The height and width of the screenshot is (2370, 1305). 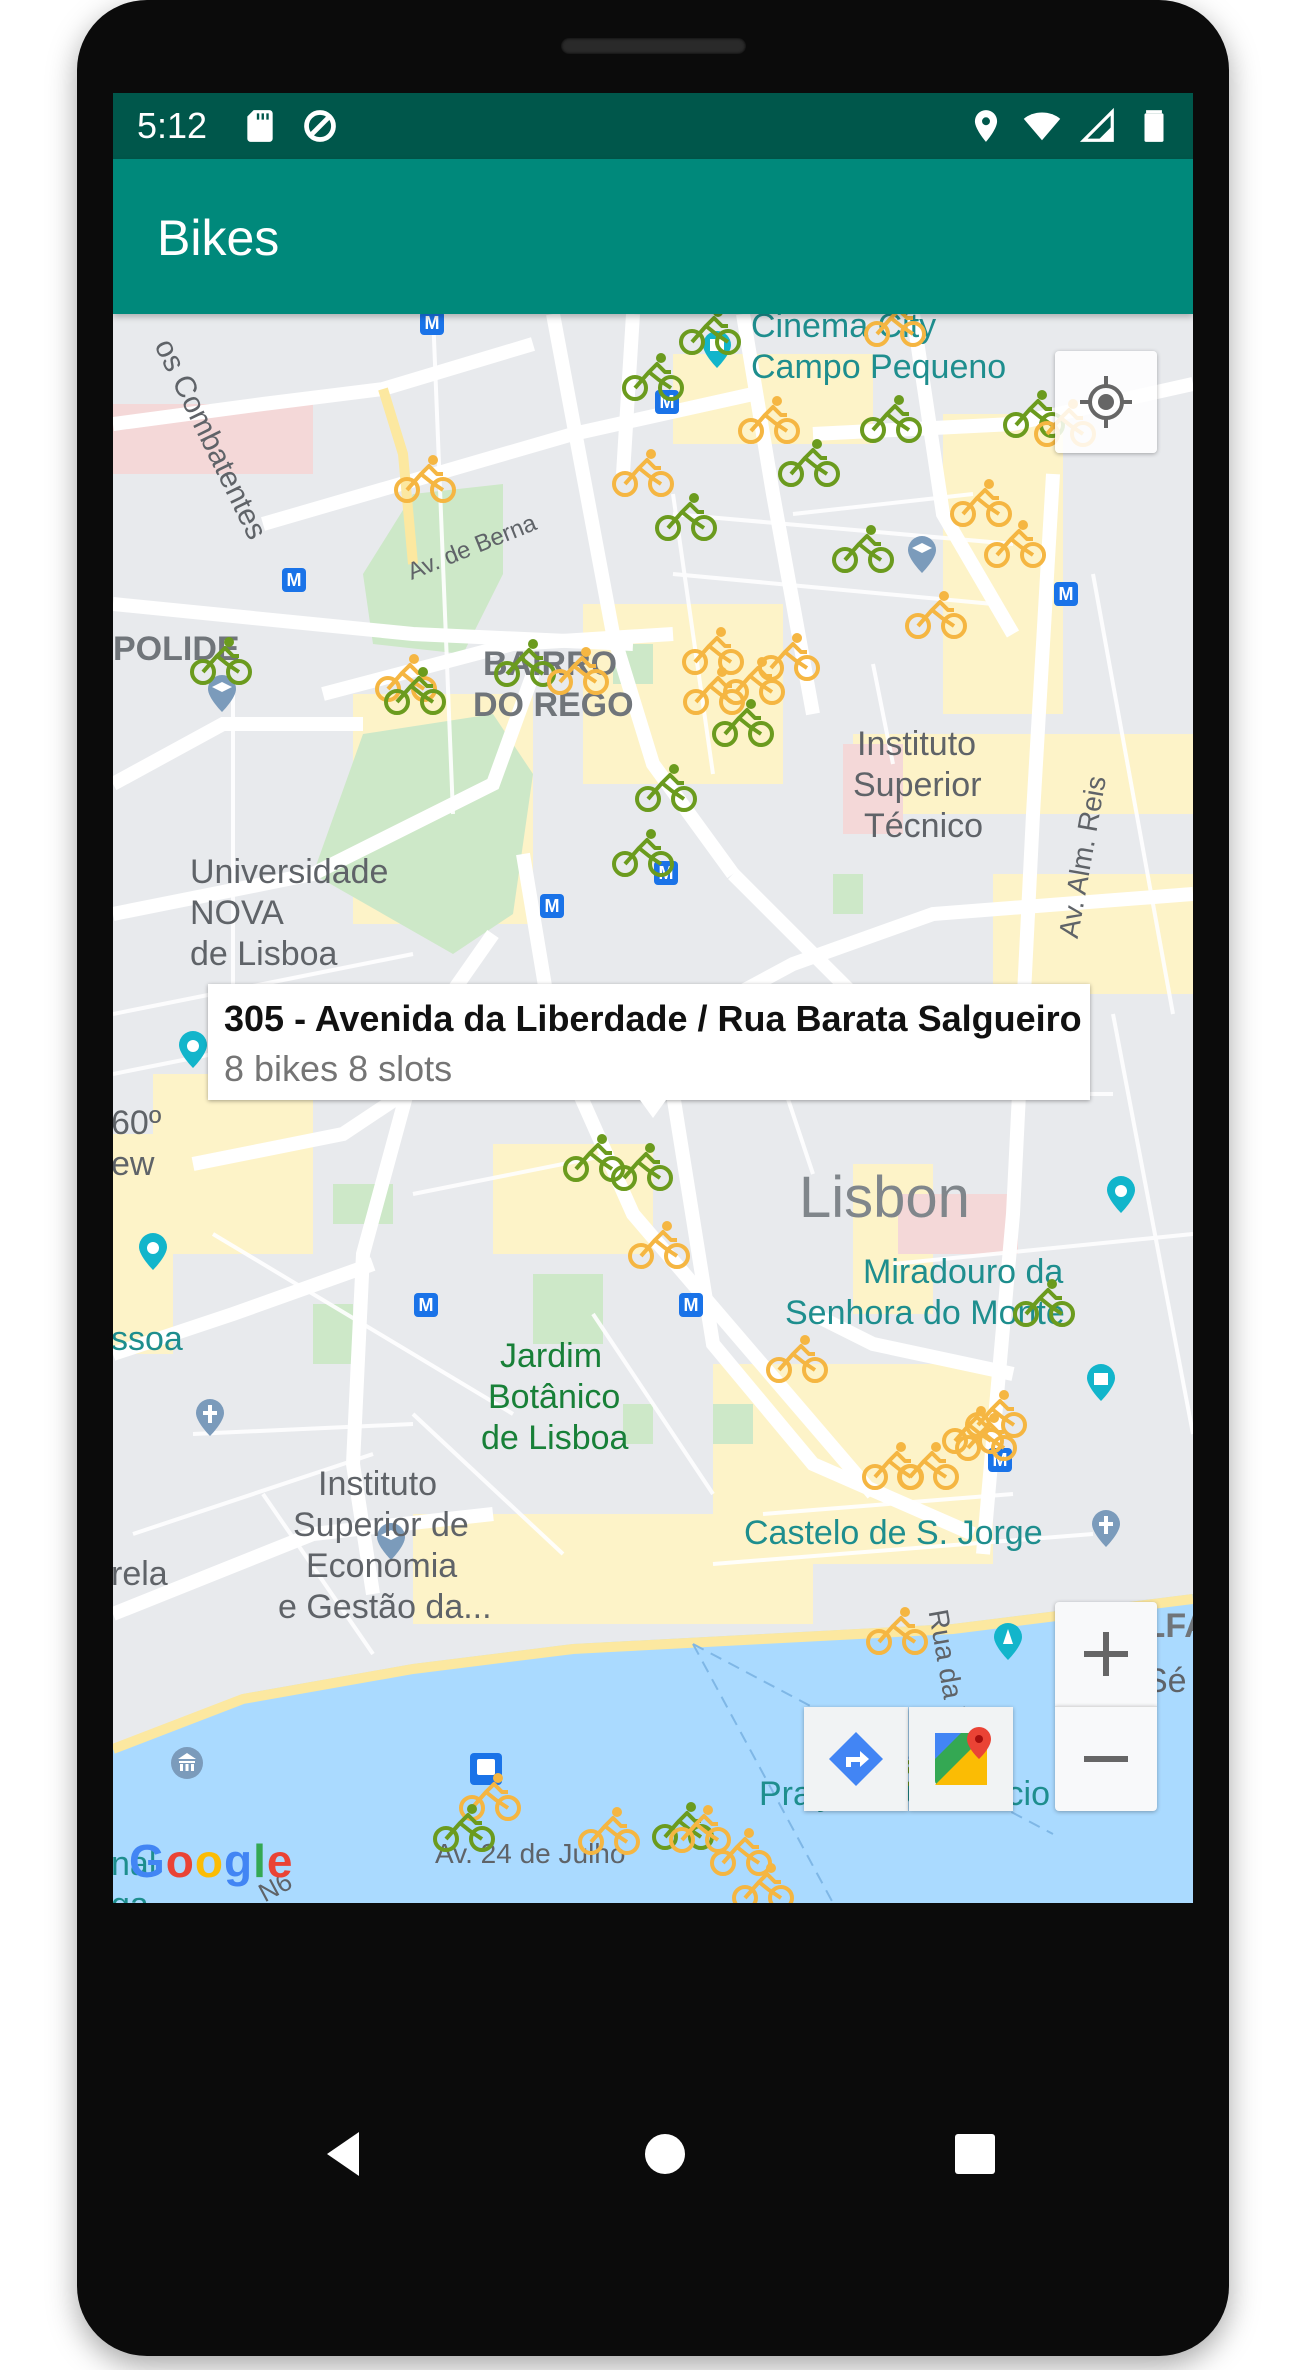 What do you see at coordinates (986, 126) in the screenshot?
I see `location-icon` at bounding box center [986, 126].